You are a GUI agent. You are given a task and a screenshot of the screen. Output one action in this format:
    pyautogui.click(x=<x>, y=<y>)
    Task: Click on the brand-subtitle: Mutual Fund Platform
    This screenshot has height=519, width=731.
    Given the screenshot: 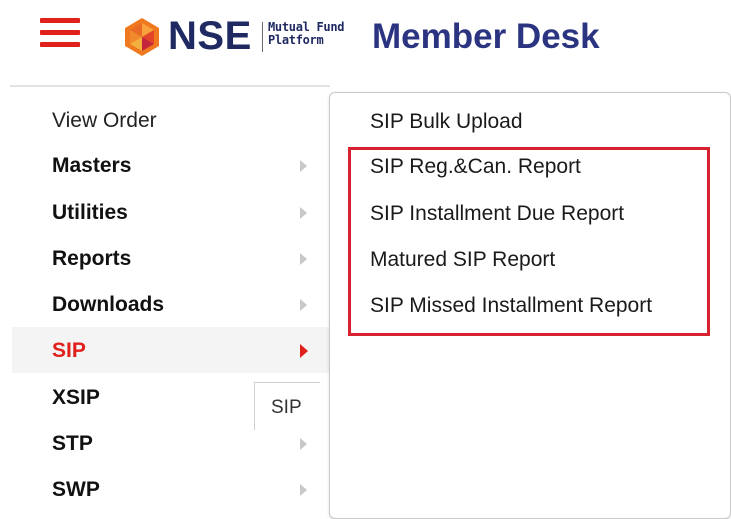 What is the action you would take?
    pyautogui.click(x=306, y=34)
    